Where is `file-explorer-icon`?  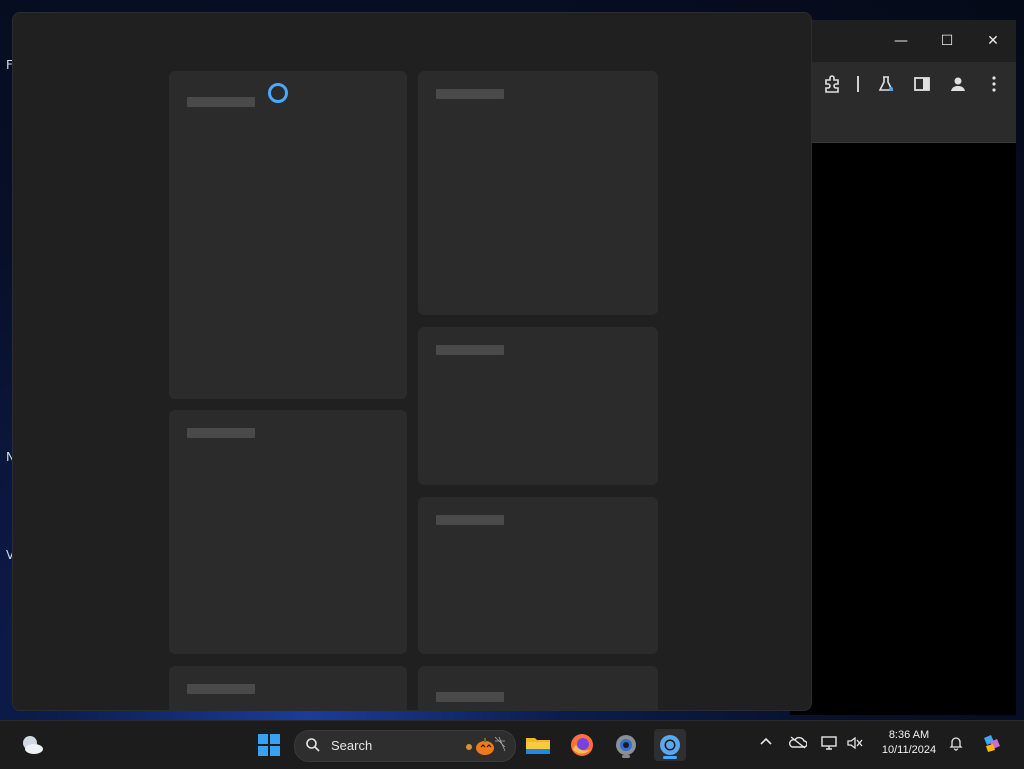
file-explorer-icon is located at coordinates (538, 745).